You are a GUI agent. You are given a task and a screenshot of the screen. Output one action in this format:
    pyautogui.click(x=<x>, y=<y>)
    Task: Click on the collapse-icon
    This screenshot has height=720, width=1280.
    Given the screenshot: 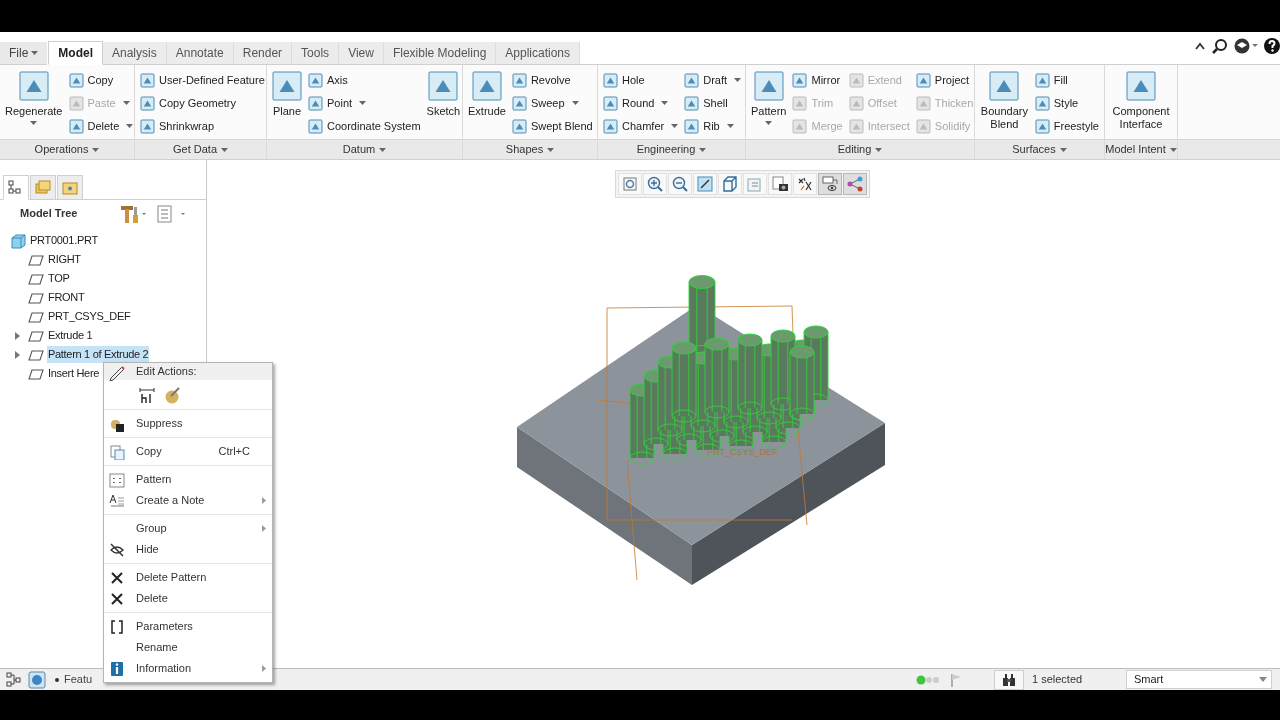 What is the action you would take?
    pyautogui.click(x=1200, y=46)
    